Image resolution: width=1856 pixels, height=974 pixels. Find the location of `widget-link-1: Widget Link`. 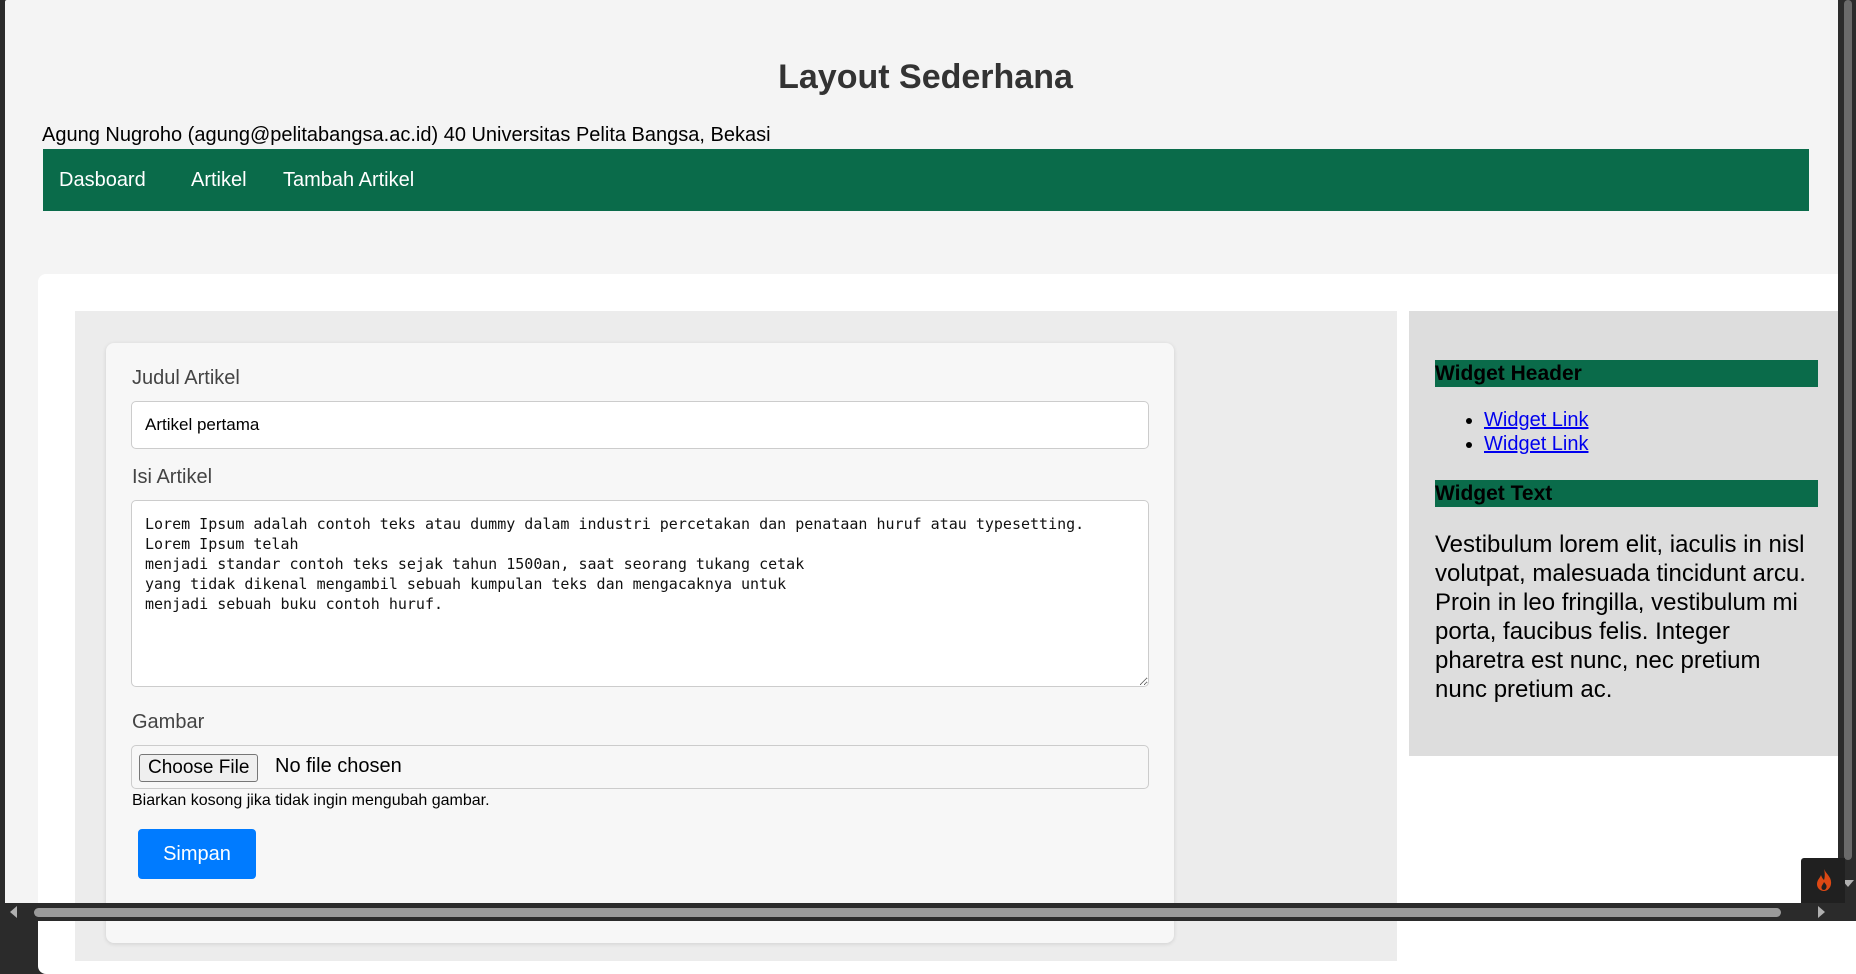

widget-link-1: Widget Link is located at coordinates (1536, 420).